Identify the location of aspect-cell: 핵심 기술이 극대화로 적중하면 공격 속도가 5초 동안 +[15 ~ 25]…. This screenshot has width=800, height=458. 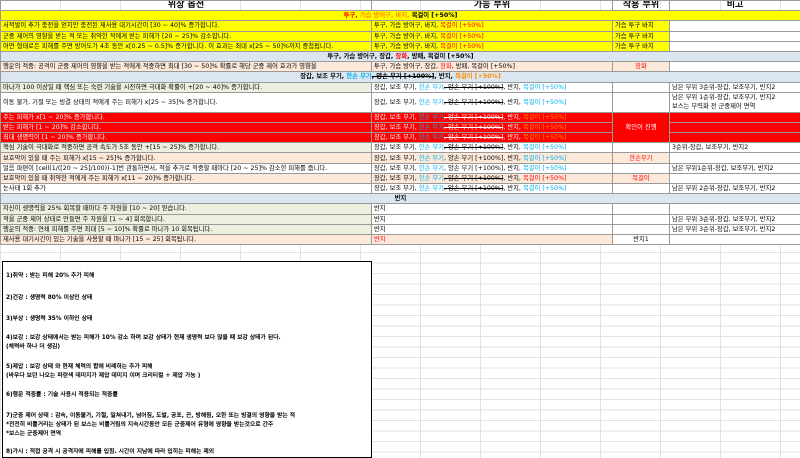
(186, 148).